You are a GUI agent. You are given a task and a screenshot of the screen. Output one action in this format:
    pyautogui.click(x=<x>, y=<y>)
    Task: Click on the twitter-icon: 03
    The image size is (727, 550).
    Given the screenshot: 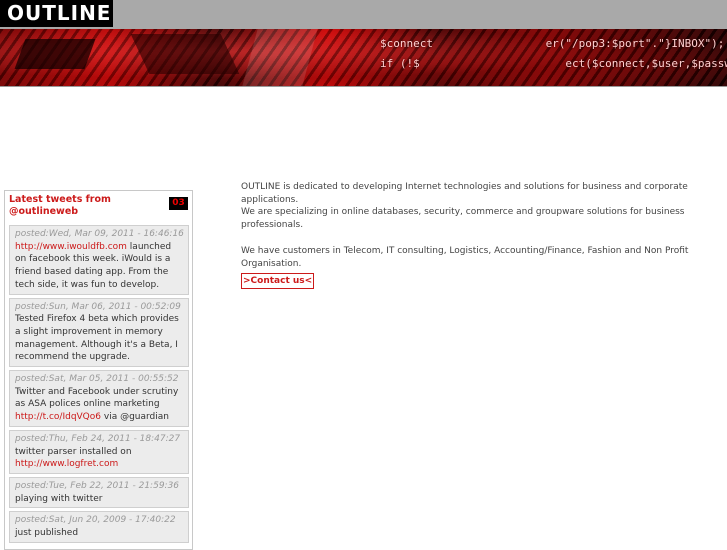 What is the action you would take?
    pyautogui.click(x=178, y=203)
    